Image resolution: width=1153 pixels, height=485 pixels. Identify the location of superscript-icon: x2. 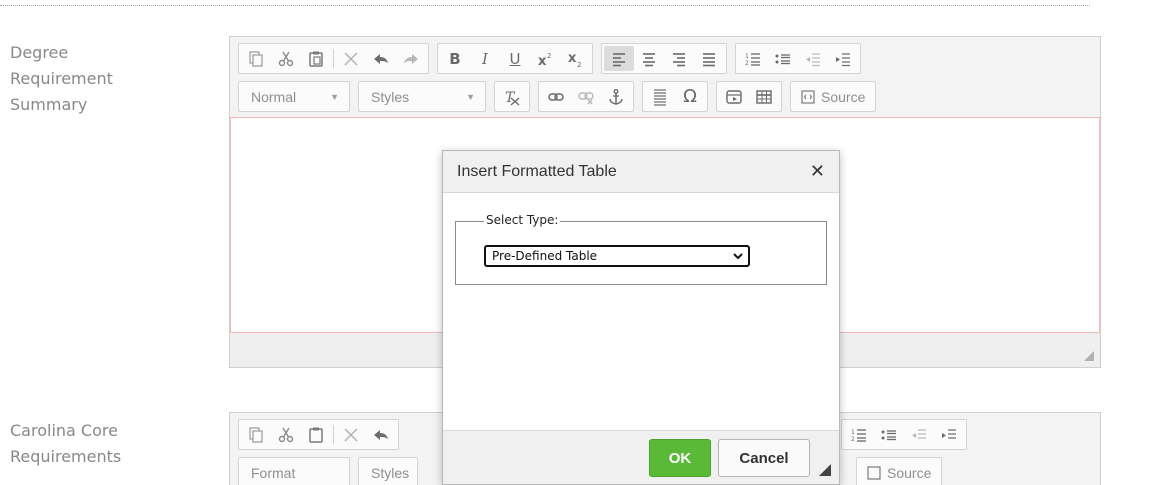
(544, 60).